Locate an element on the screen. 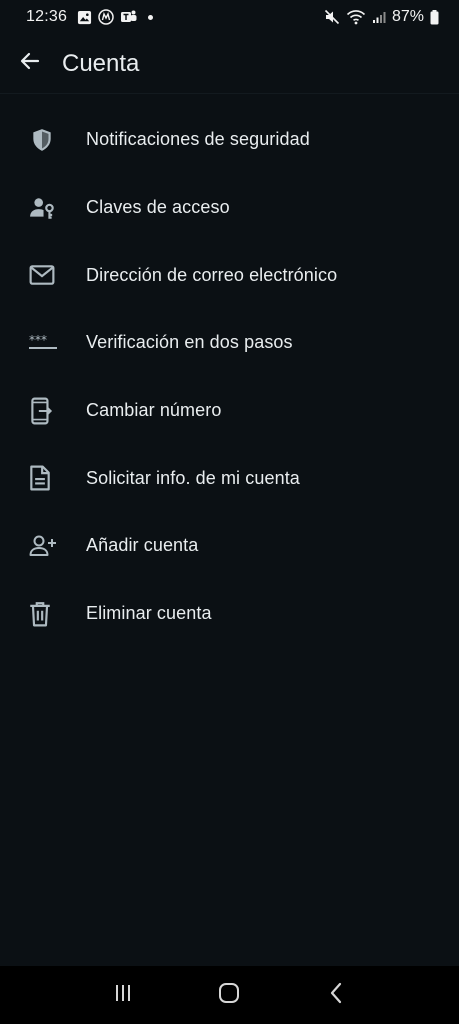  system-back-button is located at coordinates (336, 995).